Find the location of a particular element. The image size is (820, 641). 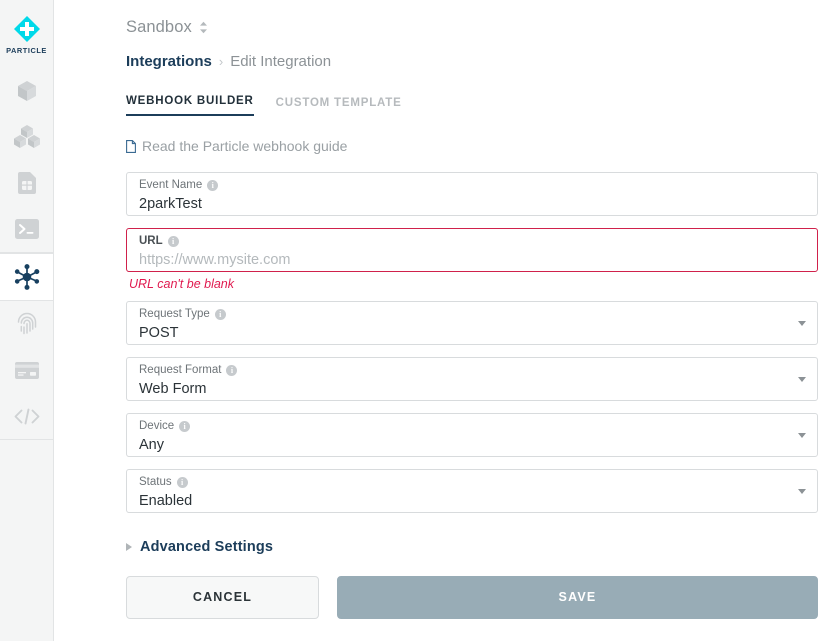

field-device-value: Any is located at coordinates (151, 444).